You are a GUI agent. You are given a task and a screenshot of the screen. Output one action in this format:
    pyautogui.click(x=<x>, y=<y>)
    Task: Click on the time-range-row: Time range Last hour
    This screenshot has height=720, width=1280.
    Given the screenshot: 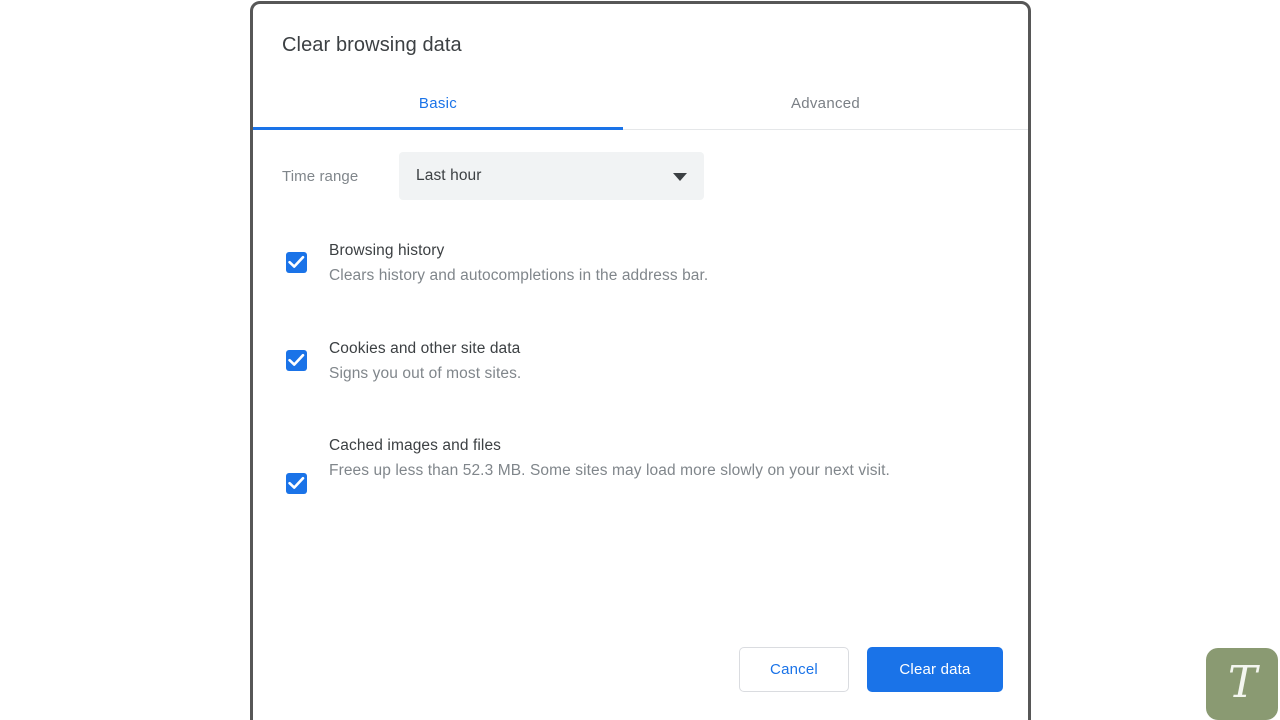 What is the action you would take?
    pyautogui.click(x=493, y=176)
    